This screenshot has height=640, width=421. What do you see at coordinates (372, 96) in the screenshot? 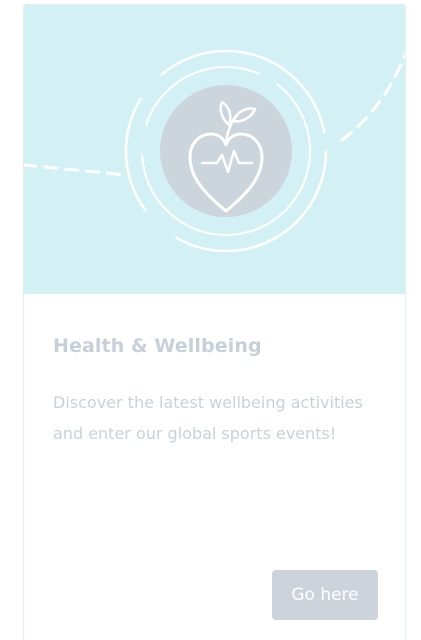
I see `dashed-line-right` at bounding box center [372, 96].